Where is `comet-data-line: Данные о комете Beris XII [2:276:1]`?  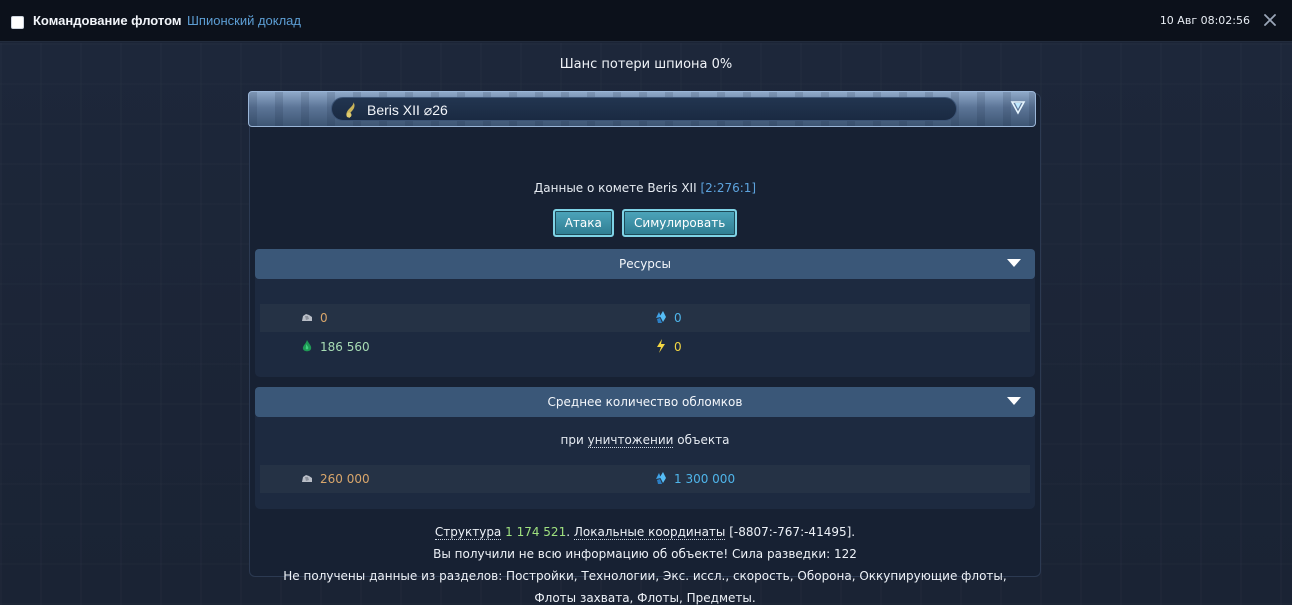 comet-data-line: Данные о комете Beris XII [2:276:1] is located at coordinates (645, 188).